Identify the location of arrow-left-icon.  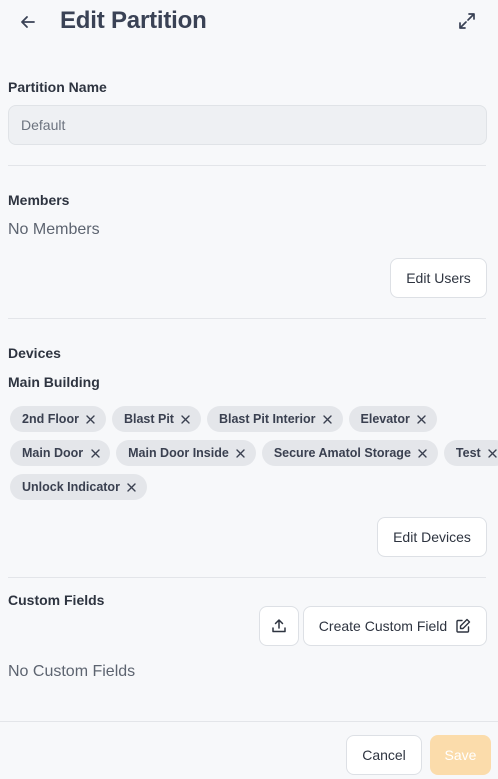
(28, 22).